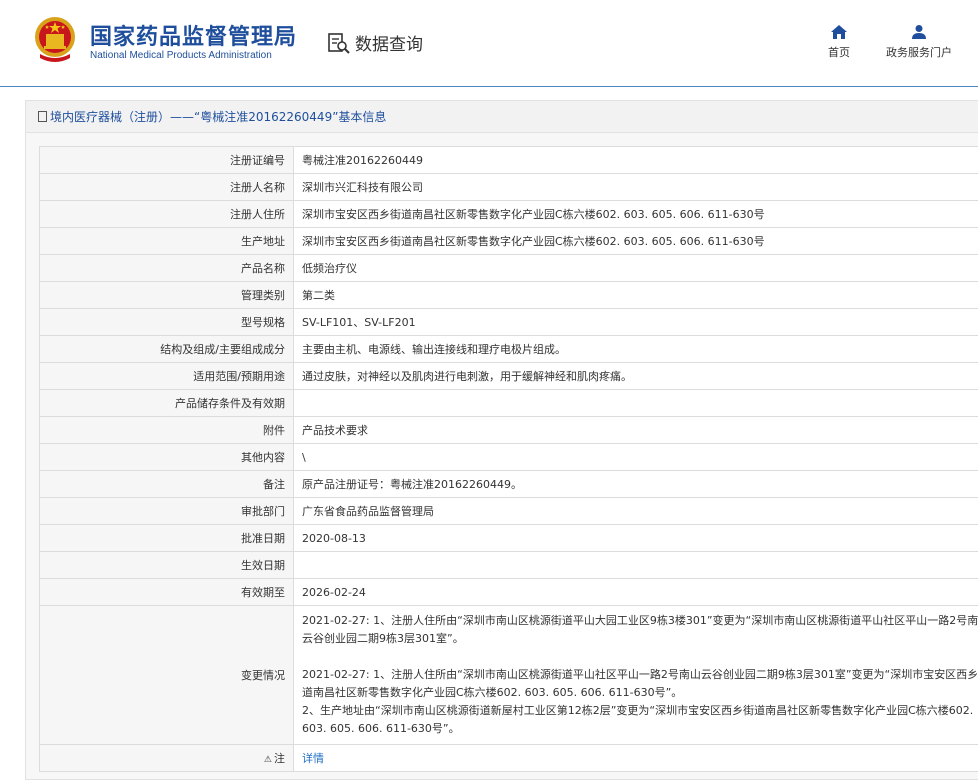 This screenshot has width=978, height=780. Describe the element at coordinates (636, 592) in the screenshot. I see `field-value: 2026-02-24` at that location.